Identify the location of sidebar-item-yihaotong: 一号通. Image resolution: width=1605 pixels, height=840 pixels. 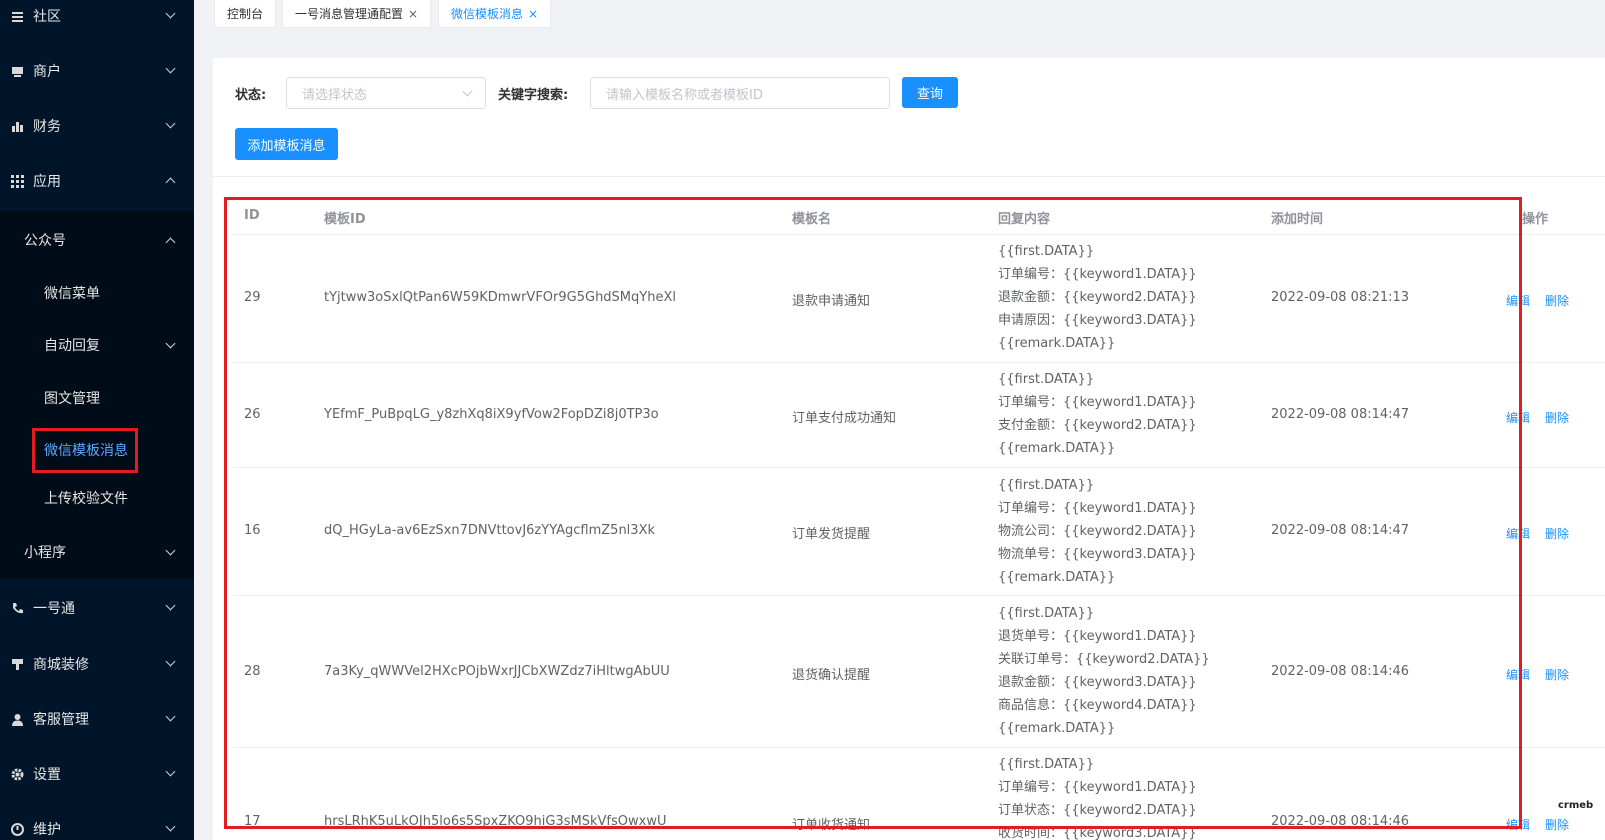
(97, 608).